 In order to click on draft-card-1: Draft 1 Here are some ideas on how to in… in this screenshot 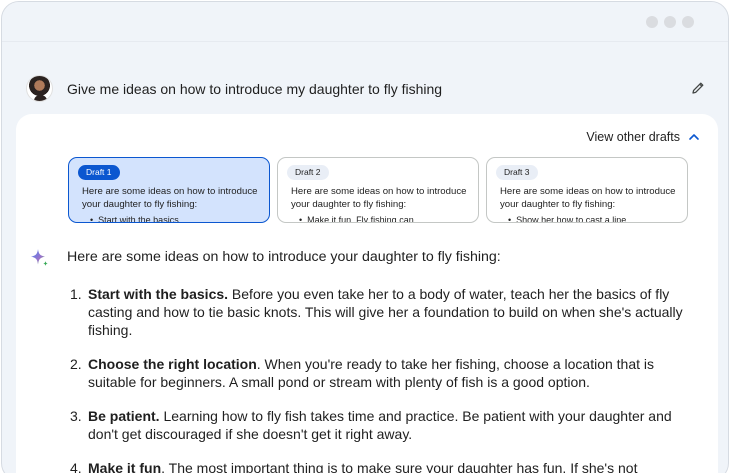, I will do `click(169, 190)`.